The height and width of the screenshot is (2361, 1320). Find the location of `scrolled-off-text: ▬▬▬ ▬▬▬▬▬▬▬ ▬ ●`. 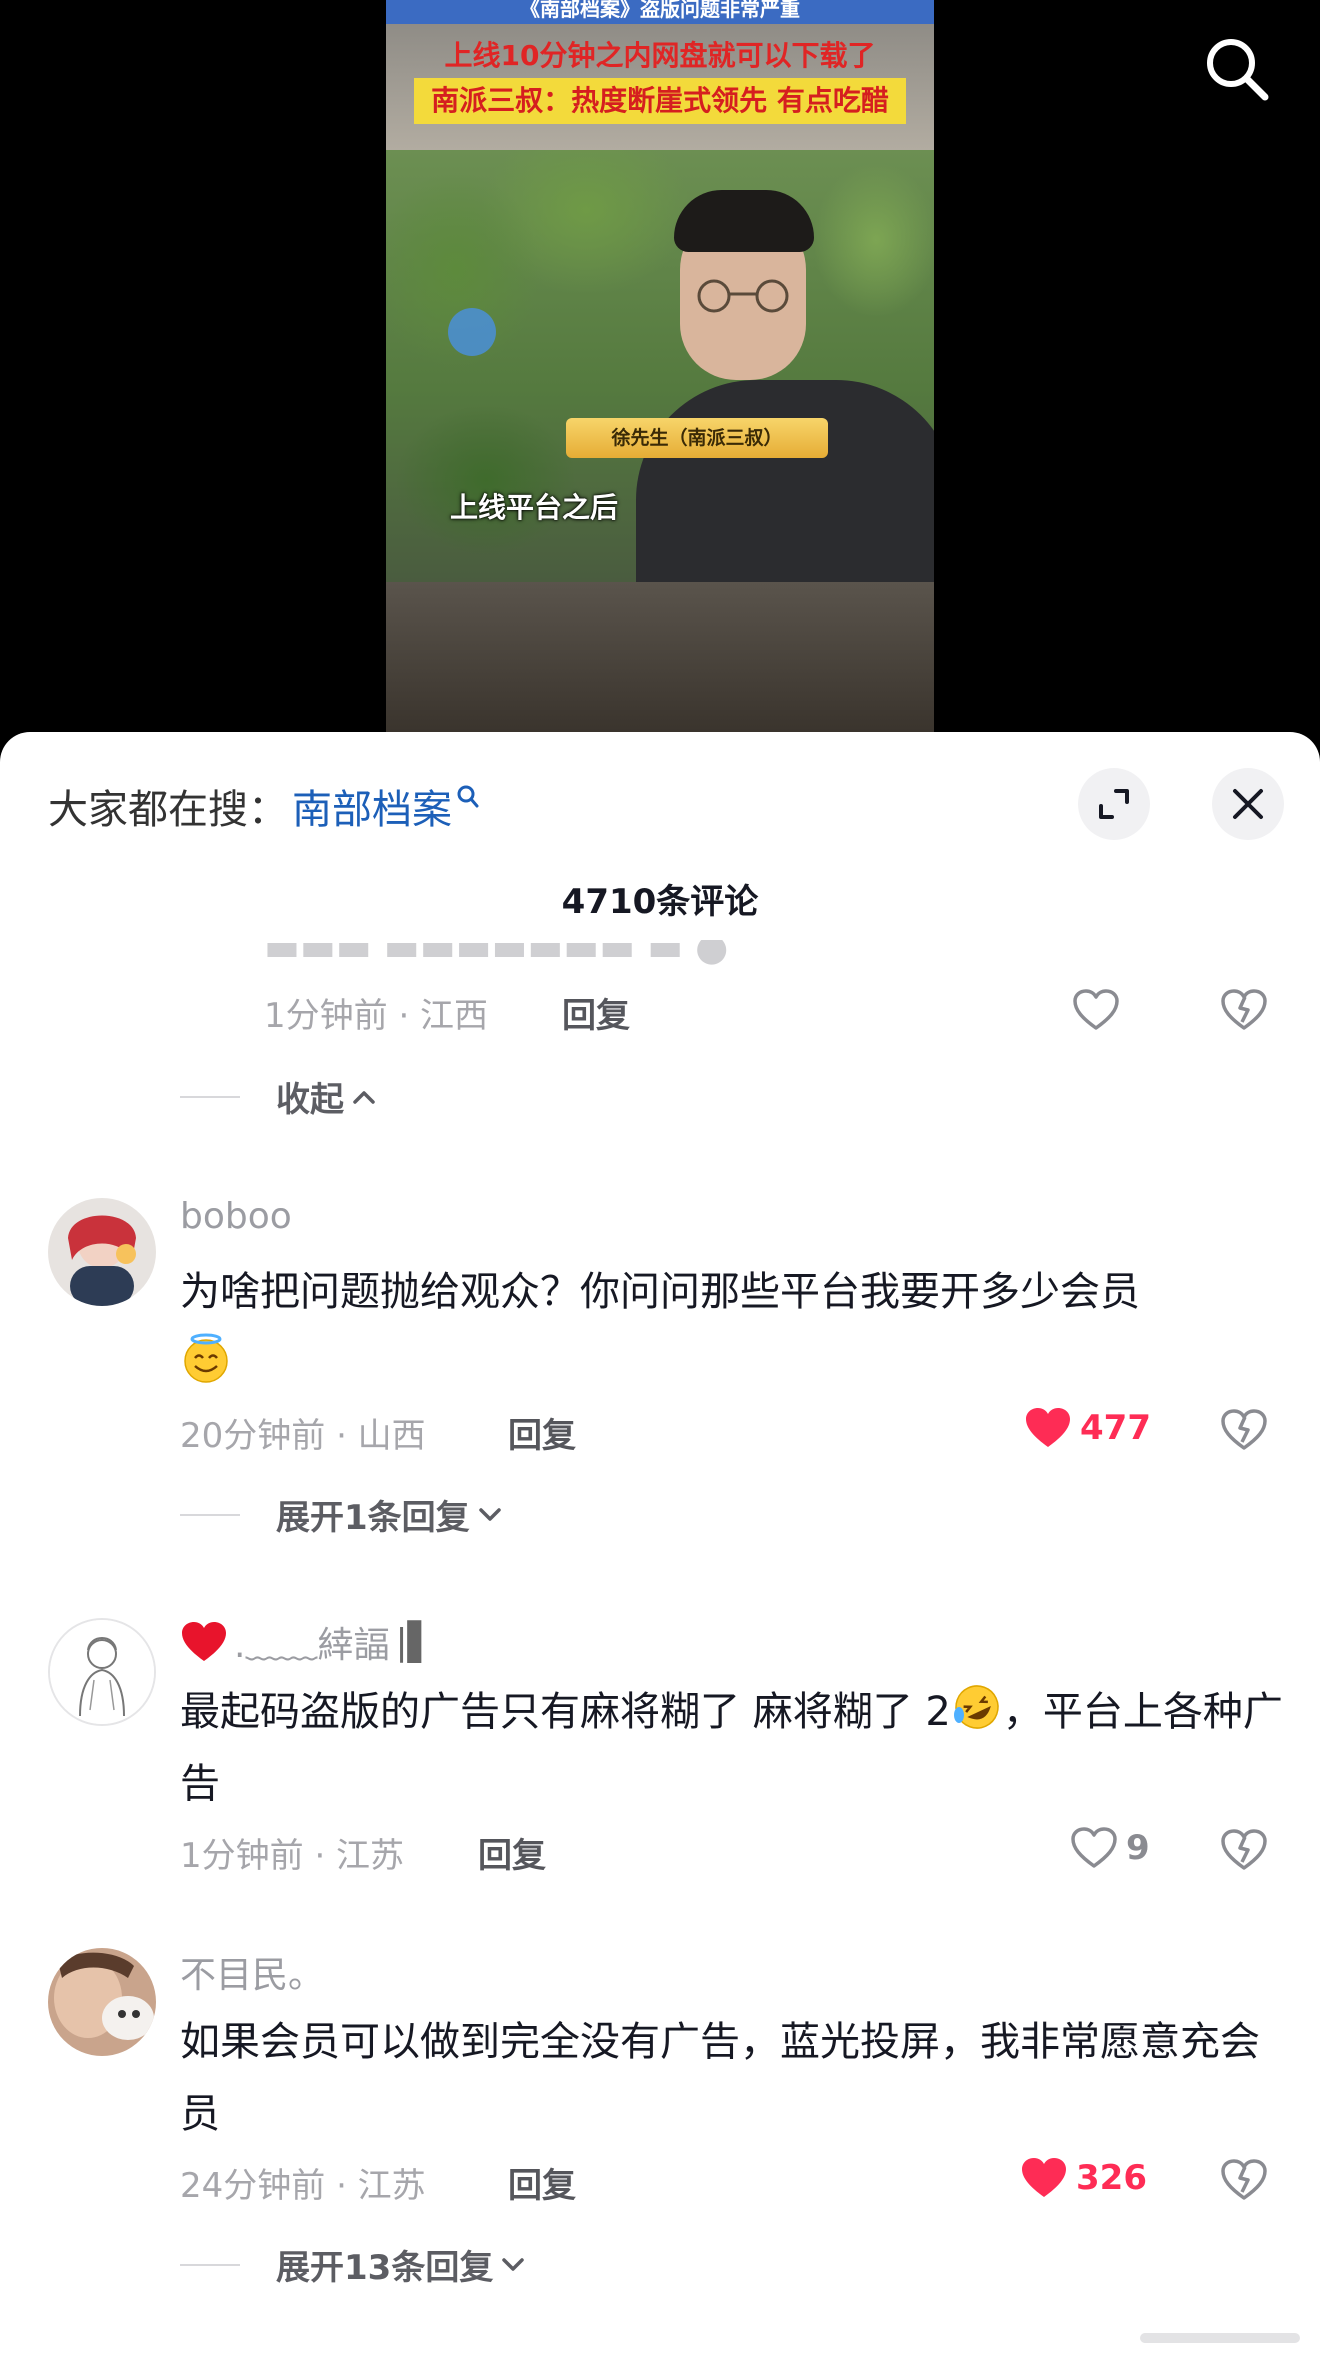

scrolled-off-text: ▬▬▬ ▬▬▬▬▬▬▬ ▬ ● is located at coordinates (496, 954).